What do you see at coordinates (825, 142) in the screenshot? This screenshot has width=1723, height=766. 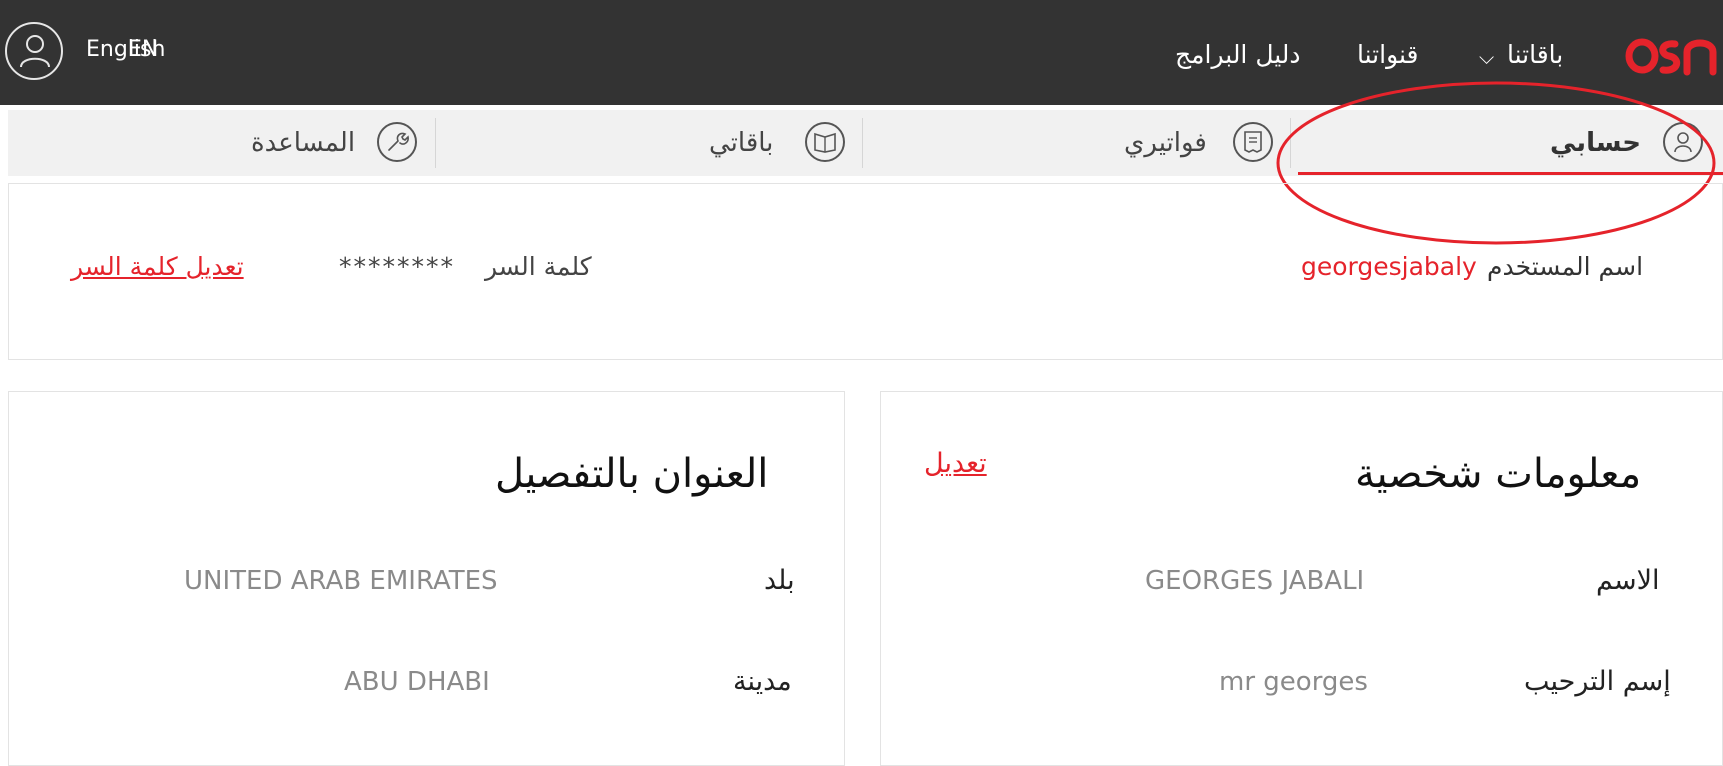 I see `book-icon` at bounding box center [825, 142].